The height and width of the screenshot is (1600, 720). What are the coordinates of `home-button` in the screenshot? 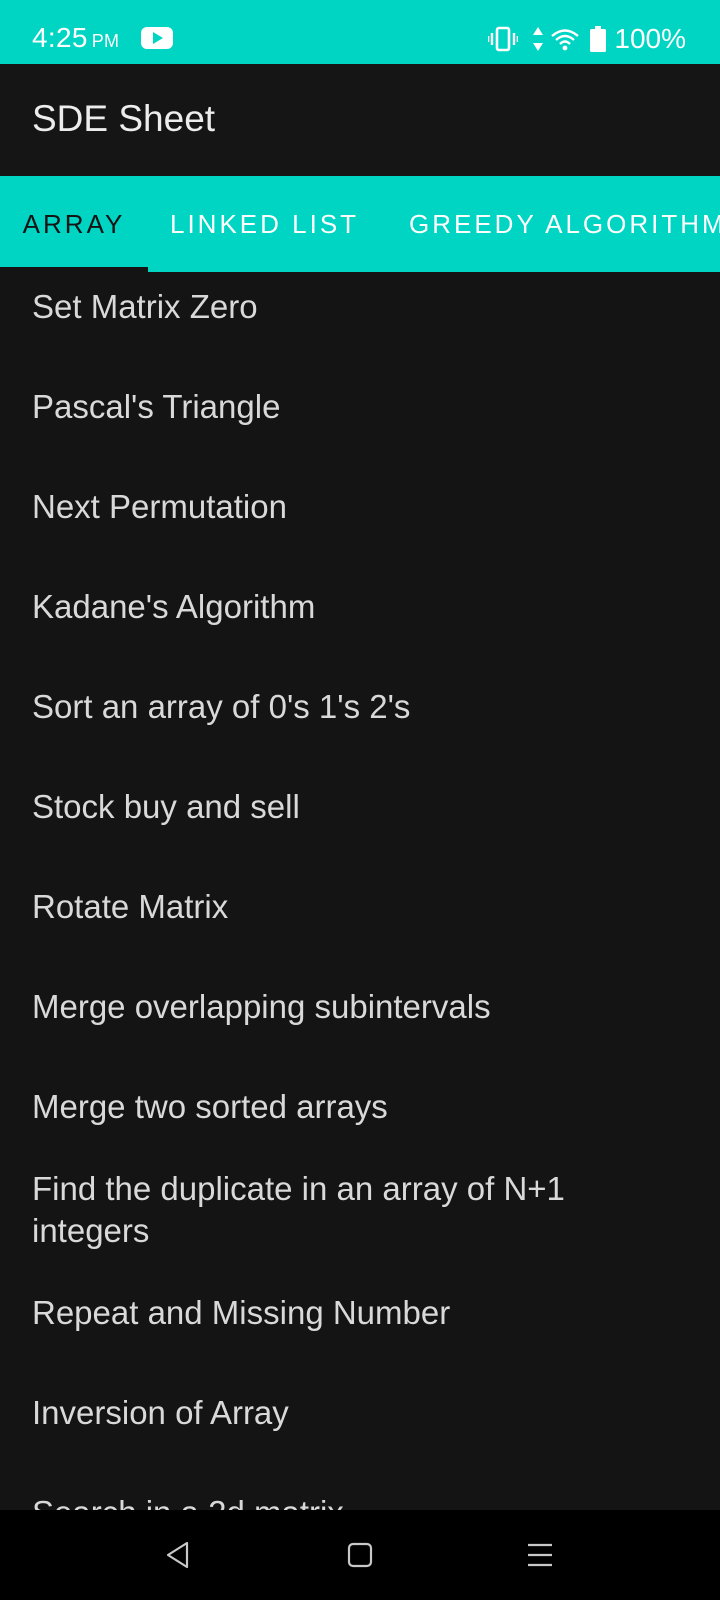 It's located at (360, 1555).